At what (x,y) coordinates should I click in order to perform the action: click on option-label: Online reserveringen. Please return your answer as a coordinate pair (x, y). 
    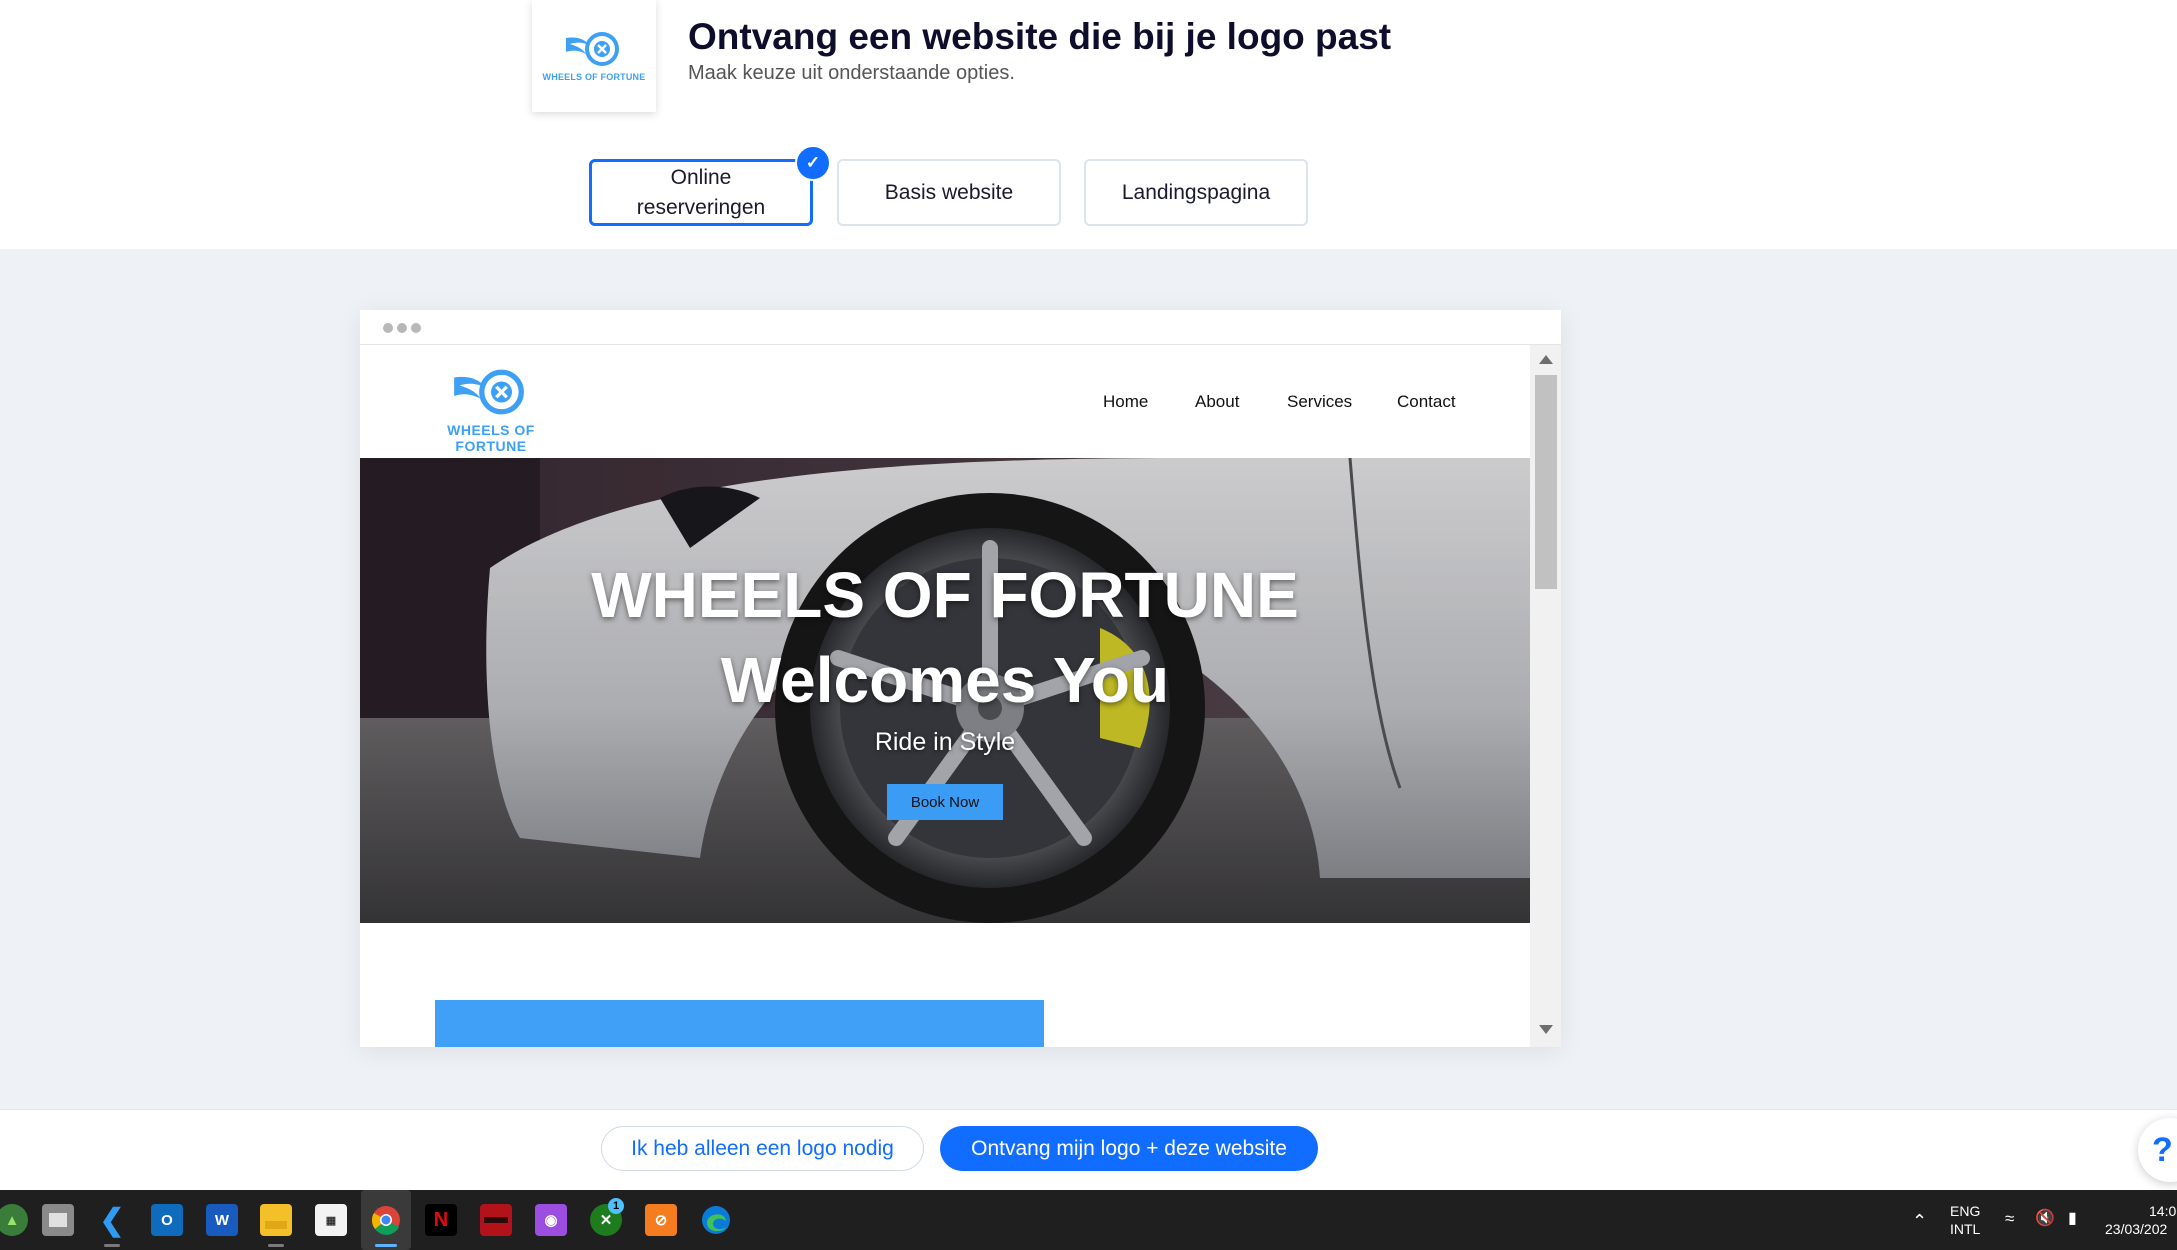
    Looking at the image, I should click on (701, 192).